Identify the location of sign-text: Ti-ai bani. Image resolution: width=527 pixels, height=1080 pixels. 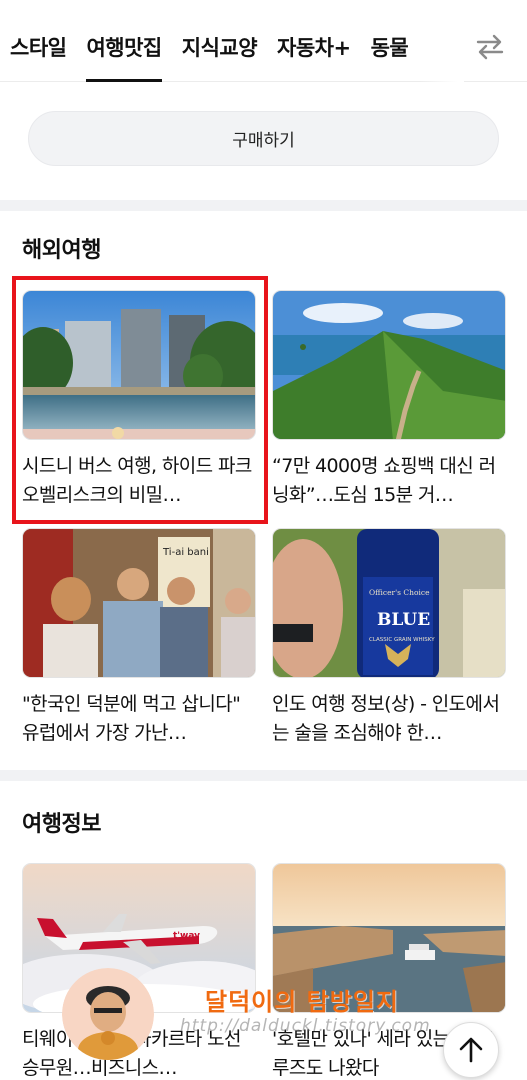
(185, 552).